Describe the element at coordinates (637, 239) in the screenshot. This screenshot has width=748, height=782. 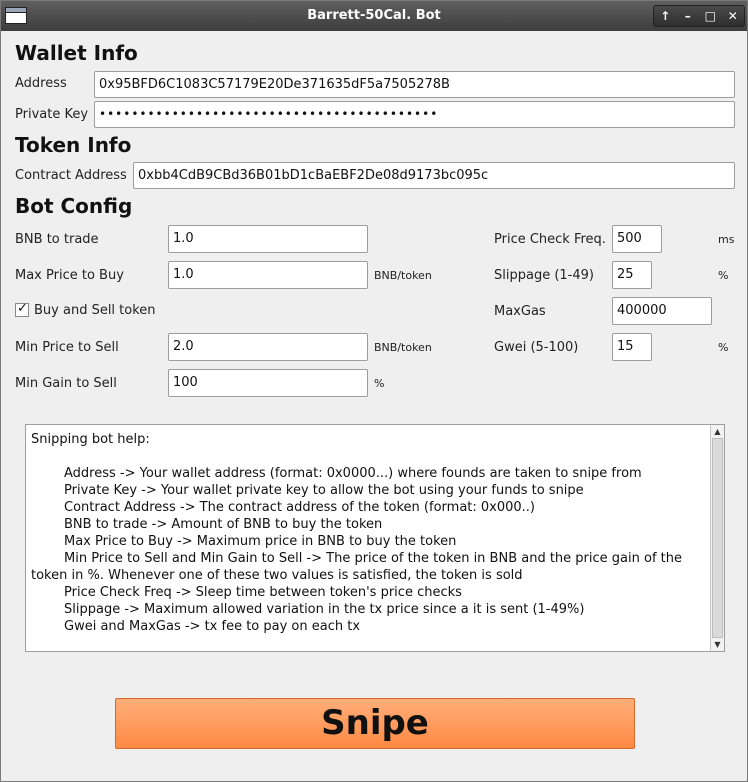
I see `price-check-freq-input: 500` at that location.